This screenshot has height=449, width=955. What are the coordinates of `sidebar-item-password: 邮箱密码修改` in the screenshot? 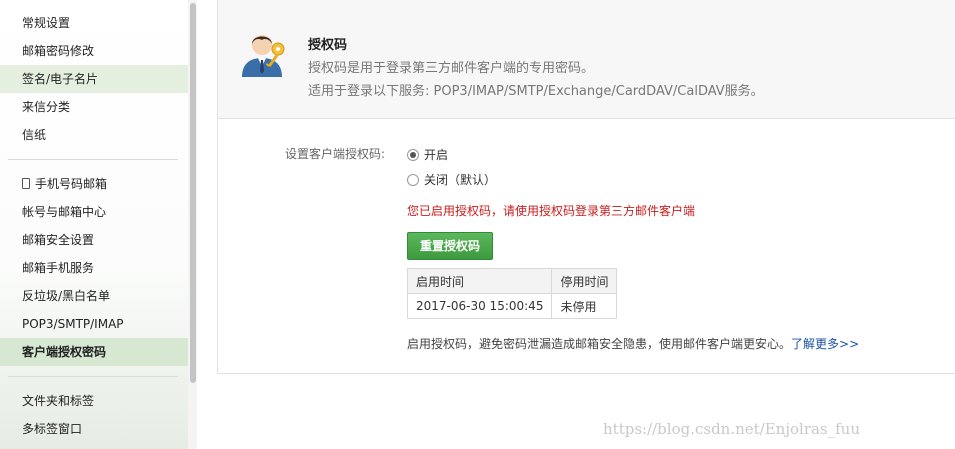 It's located at (94, 51).